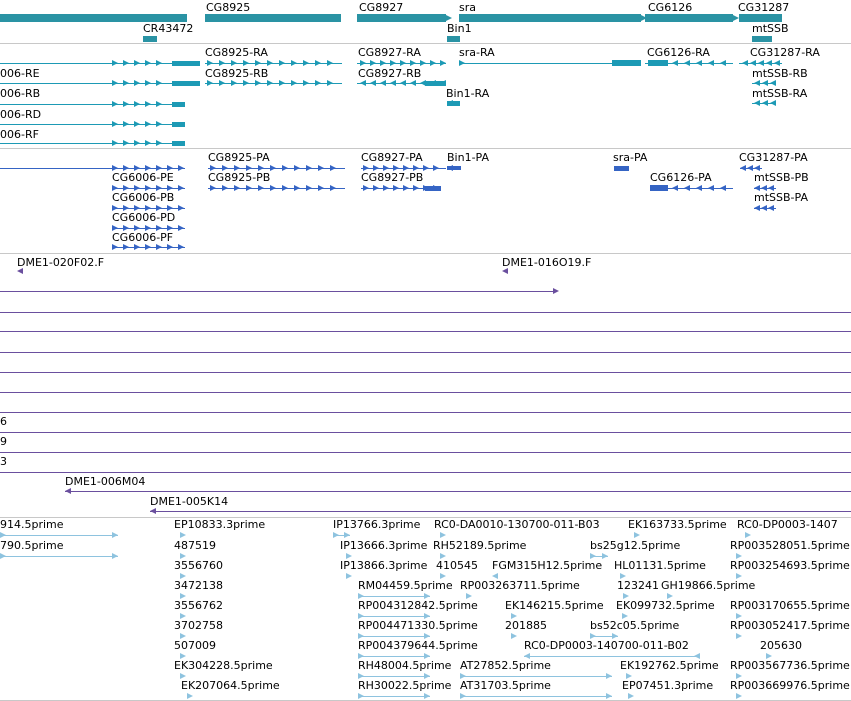 Image resolution: width=851 pixels, height=701 pixels. What do you see at coordinates (198, 625) in the screenshot?
I see `est-label: 3702758` at bounding box center [198, 625].